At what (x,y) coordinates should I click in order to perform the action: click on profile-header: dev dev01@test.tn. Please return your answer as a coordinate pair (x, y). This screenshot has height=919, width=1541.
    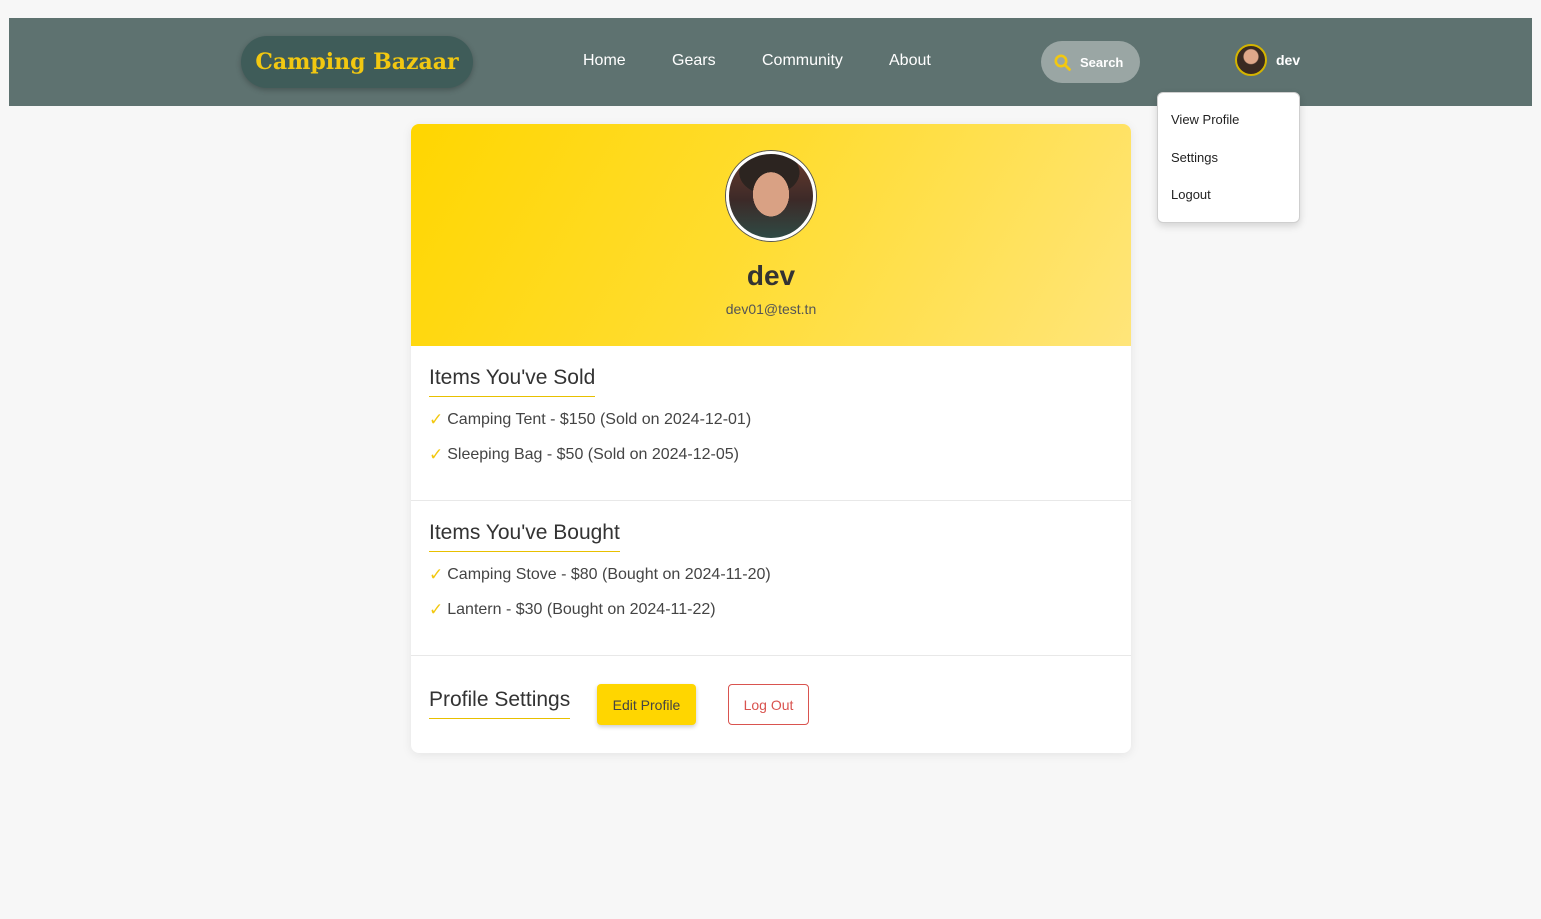
    Looking at the image, I should click on (771, 235).